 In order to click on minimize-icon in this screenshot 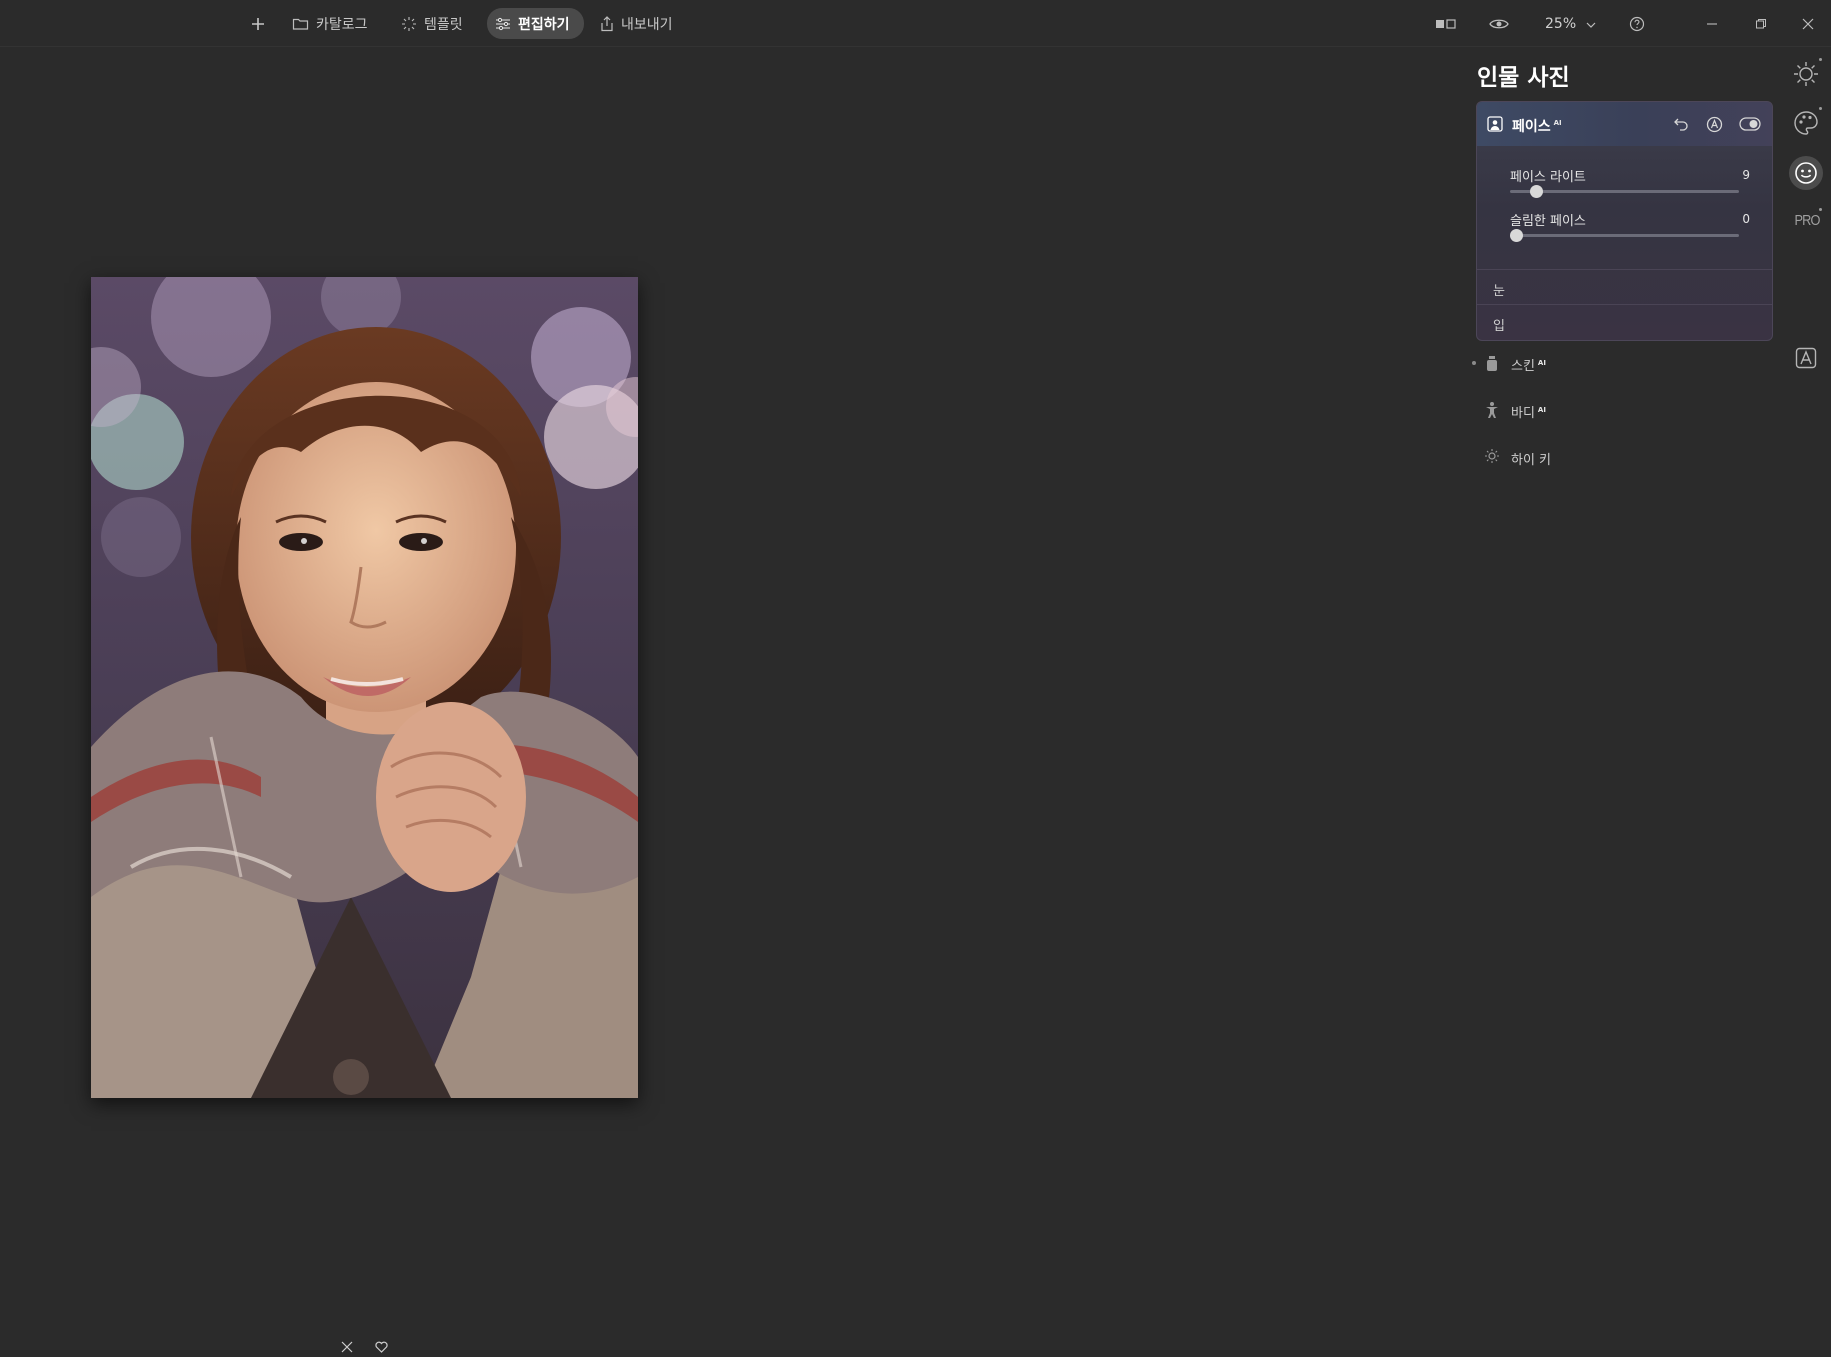, I will do `click(1712, 24)`.